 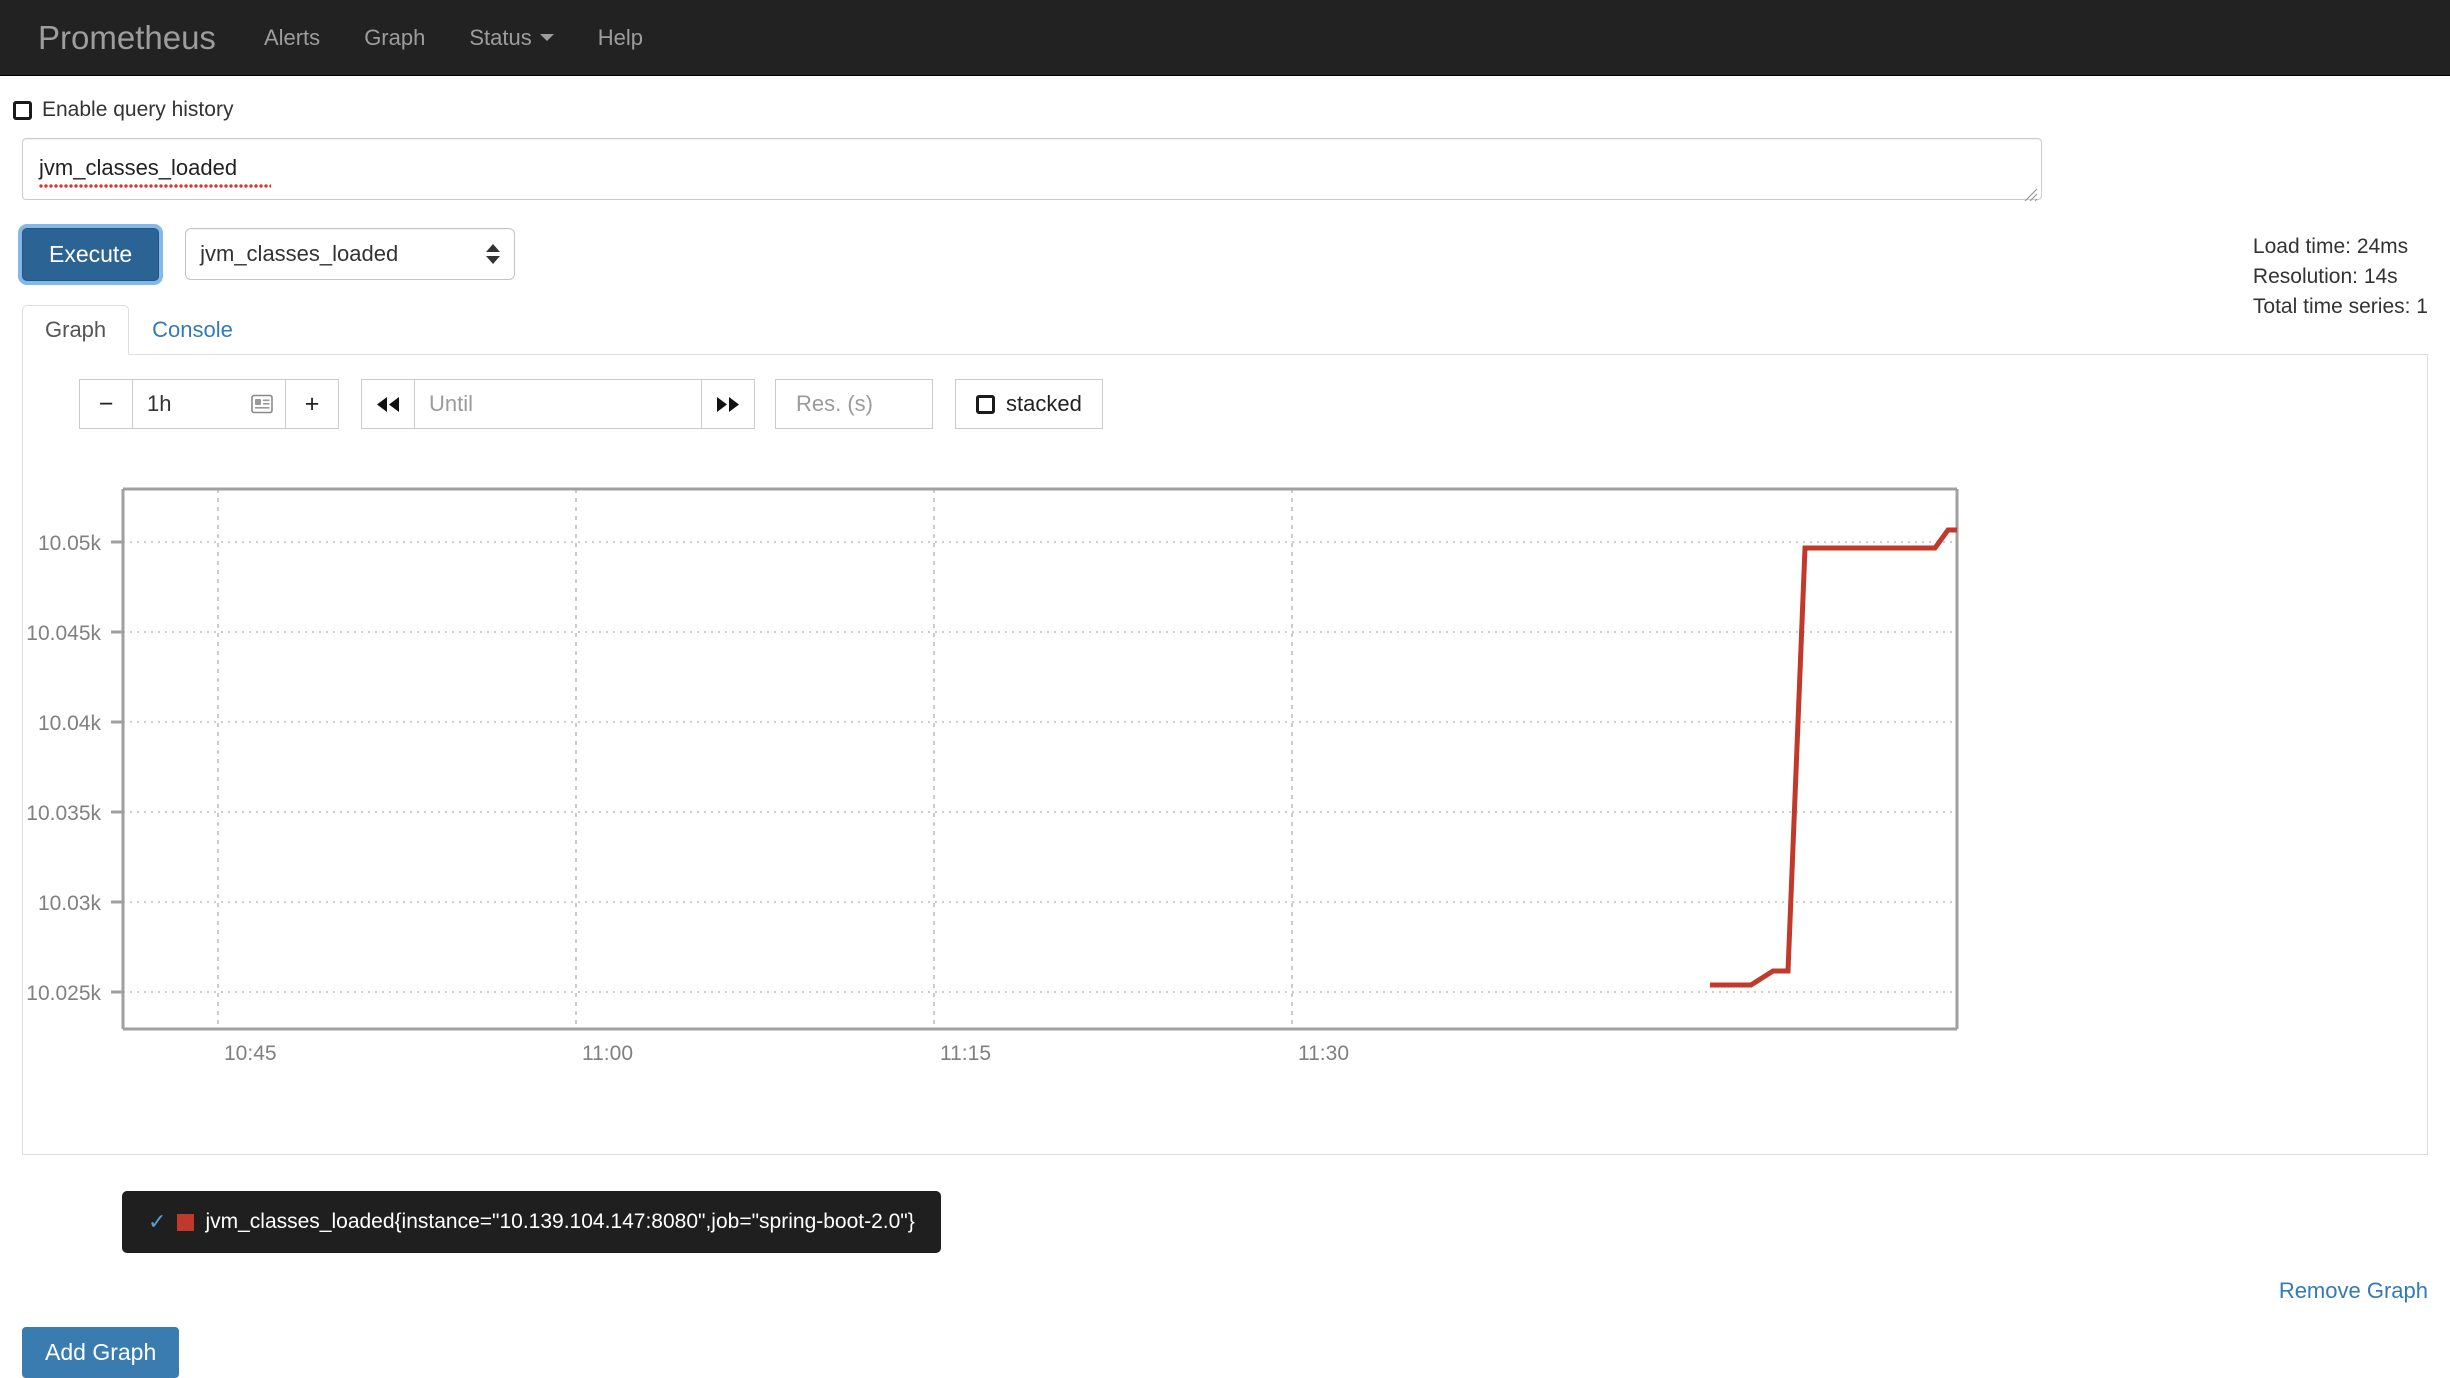 What do you see at coordinates (70, 543) in the screenshot?
I see `svg-text: 10.05k` at bounding box center [70, 543].